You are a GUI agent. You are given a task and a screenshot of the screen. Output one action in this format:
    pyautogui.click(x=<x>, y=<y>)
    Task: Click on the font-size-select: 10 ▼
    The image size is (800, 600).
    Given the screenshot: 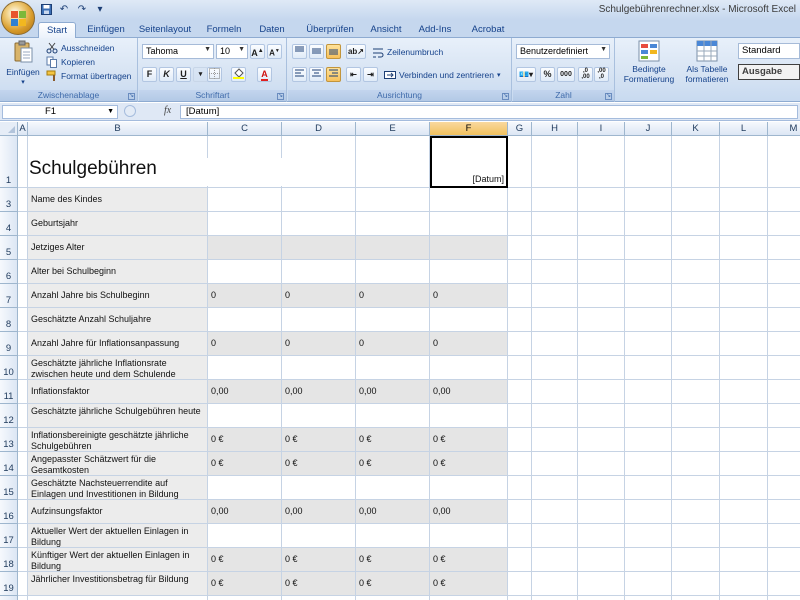 What is the action you would take?
    pyautogui.click(x=232, y=51)
    